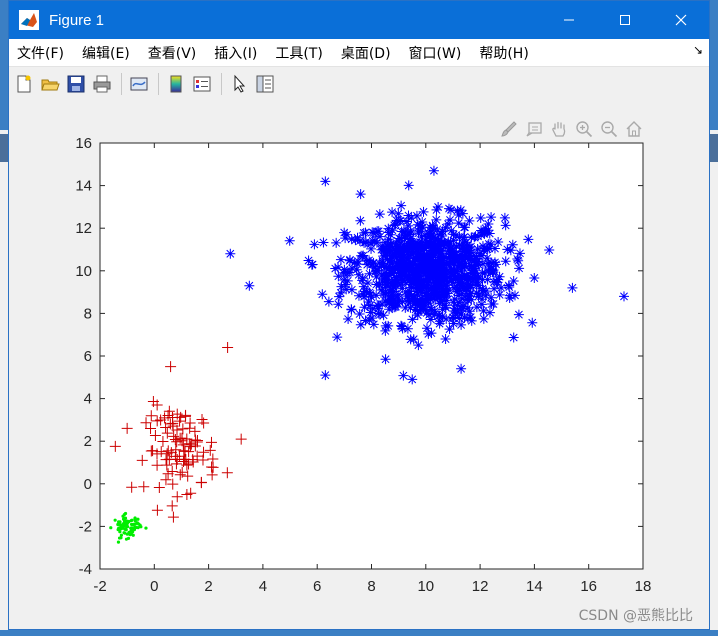  I want to click on data-tips-button, so click(533, 129).